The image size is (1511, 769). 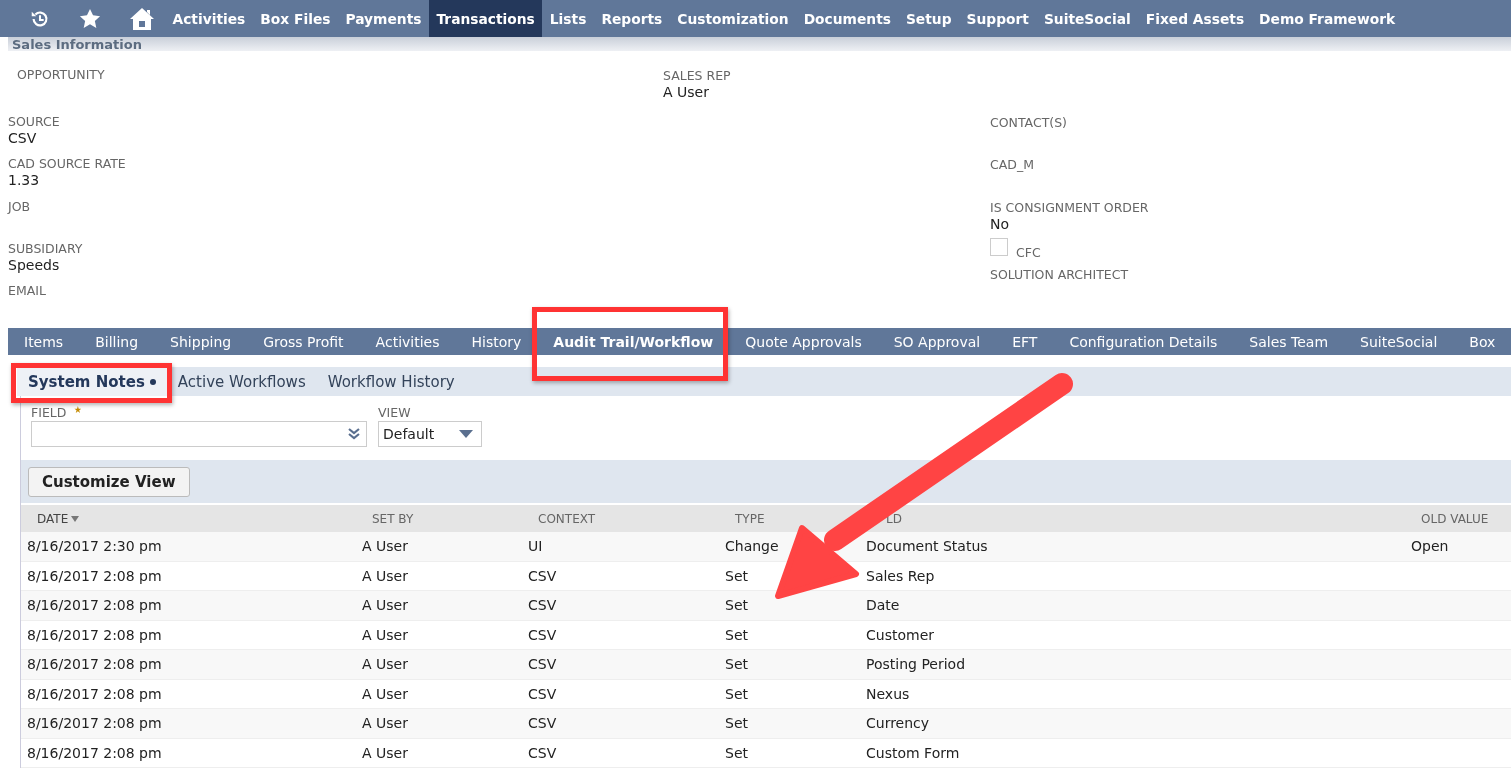 I want to click on subtab: Active Workflows, so click(x=241, y=381).